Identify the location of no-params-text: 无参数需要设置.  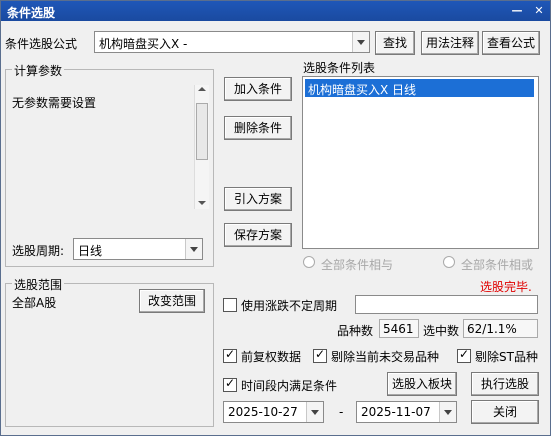
(54, 103).